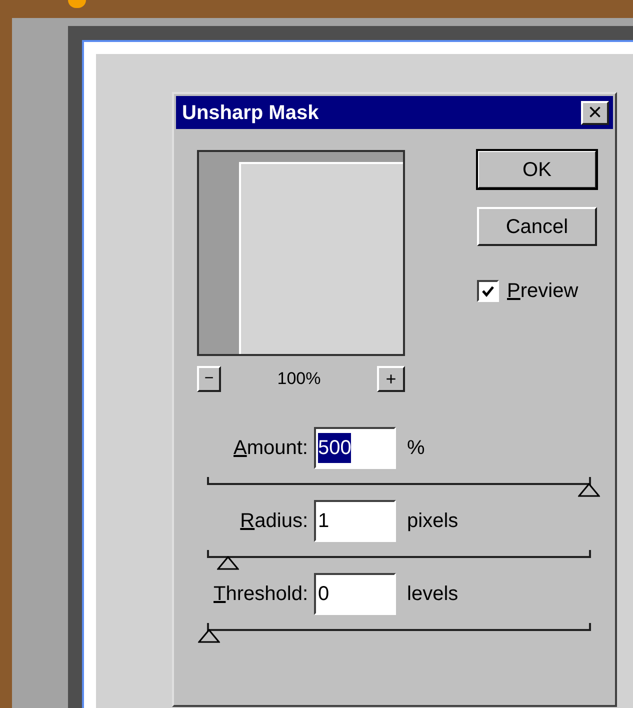 The width and height of the screenshot is (633, 708). What do you see at coordinates (355, 521) in the screenshot?
I see `input-field: 1` at bounding box center [355, 521].